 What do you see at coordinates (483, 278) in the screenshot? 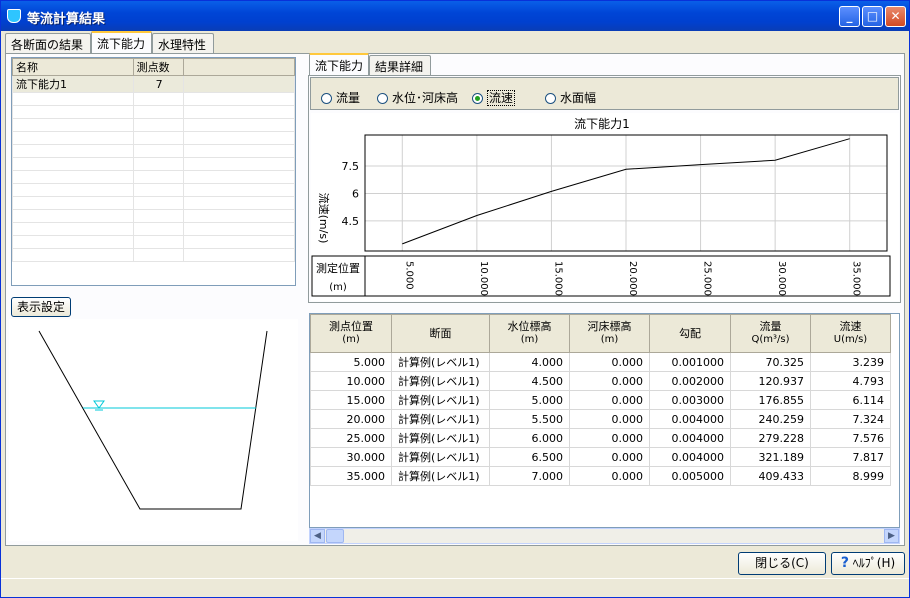
I see `x-tick-label: 10.000` at bounding box center [483, 278].